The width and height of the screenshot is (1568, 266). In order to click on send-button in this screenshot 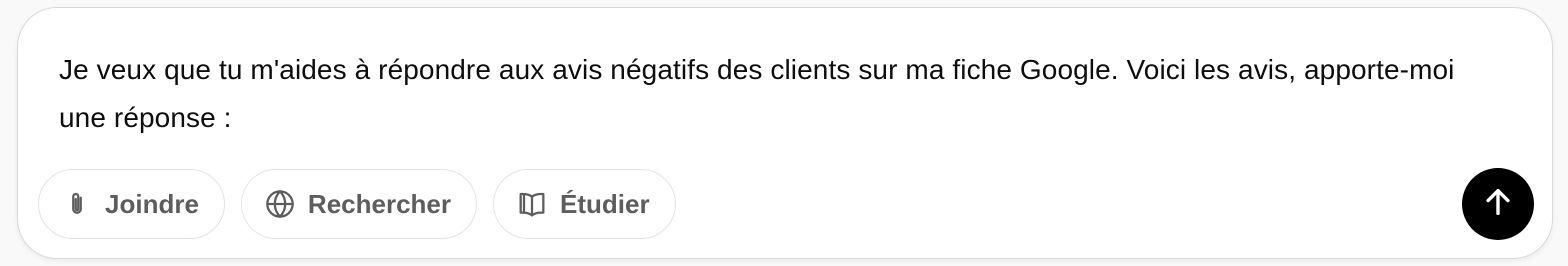, I will do `click(1498, 204)`.